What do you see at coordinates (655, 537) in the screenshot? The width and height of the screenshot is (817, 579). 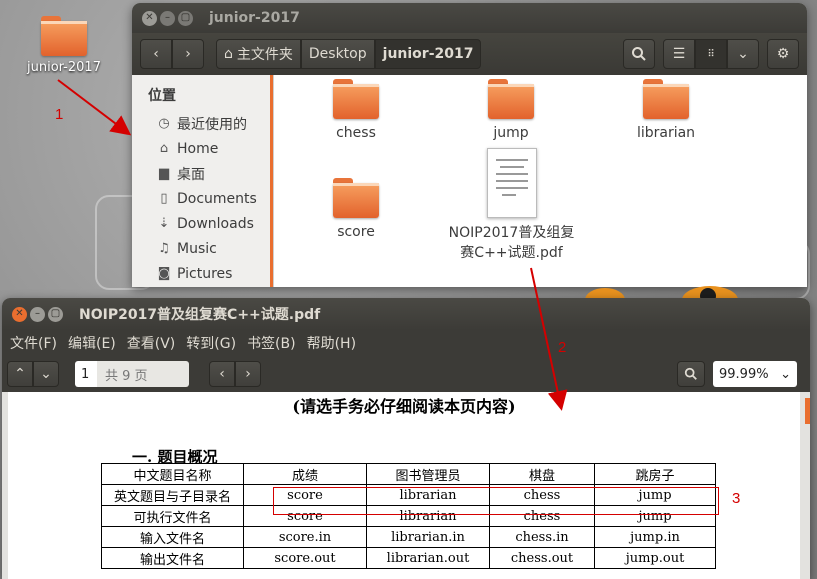 I see `table-cell: jump.in` at bounding box center [655, 537].